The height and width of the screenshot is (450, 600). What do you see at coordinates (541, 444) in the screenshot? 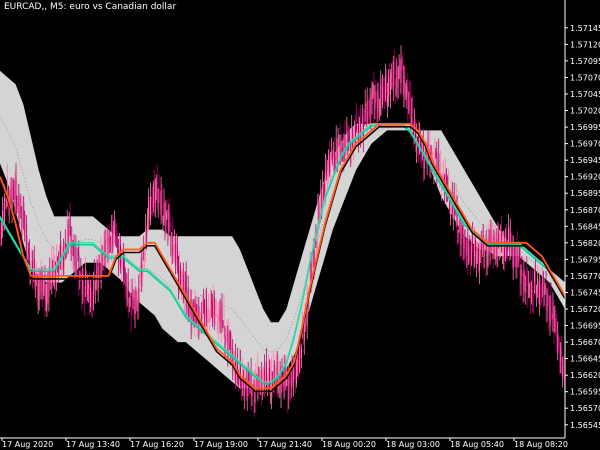
I see `x-tick-label: 18 Aug 08:20` at bounding box center [541, 444].